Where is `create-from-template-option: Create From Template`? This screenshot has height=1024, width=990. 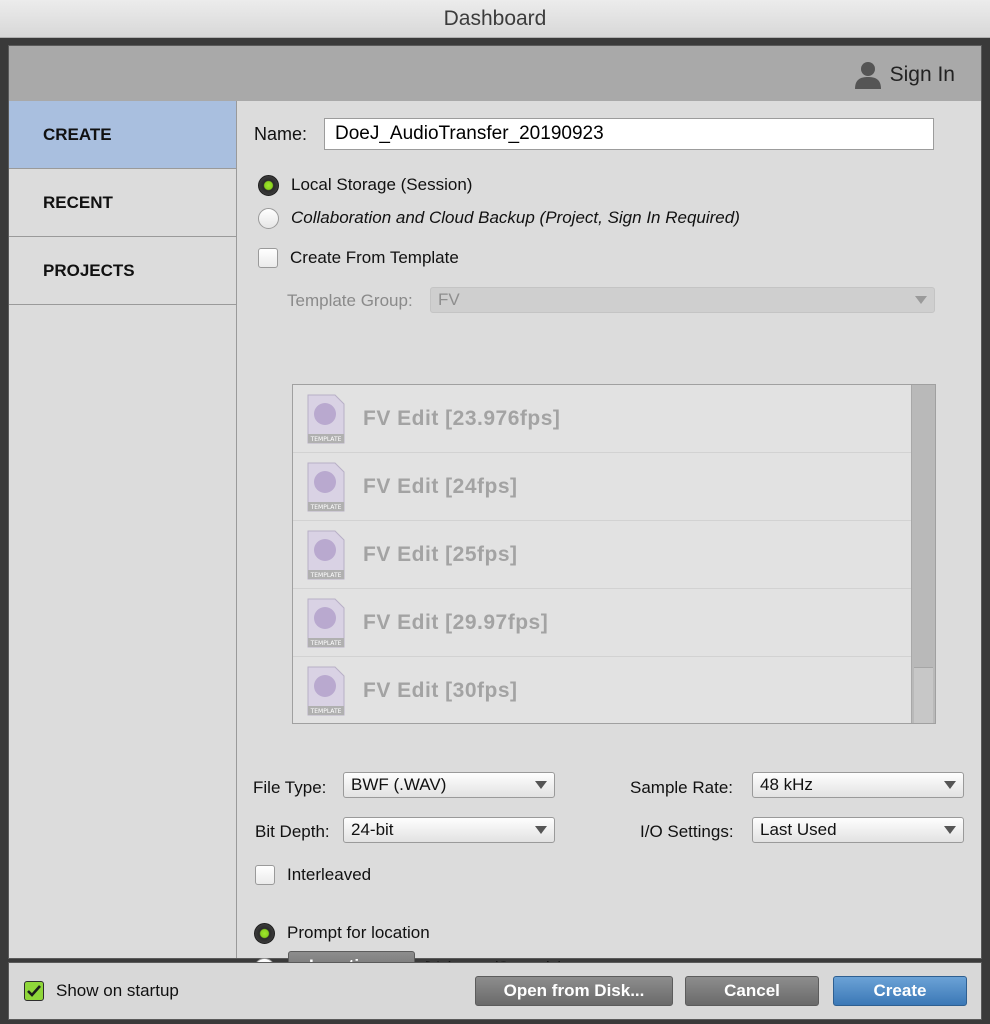
create-from-template-option: Create From Template is located at coordinates (358, 258).